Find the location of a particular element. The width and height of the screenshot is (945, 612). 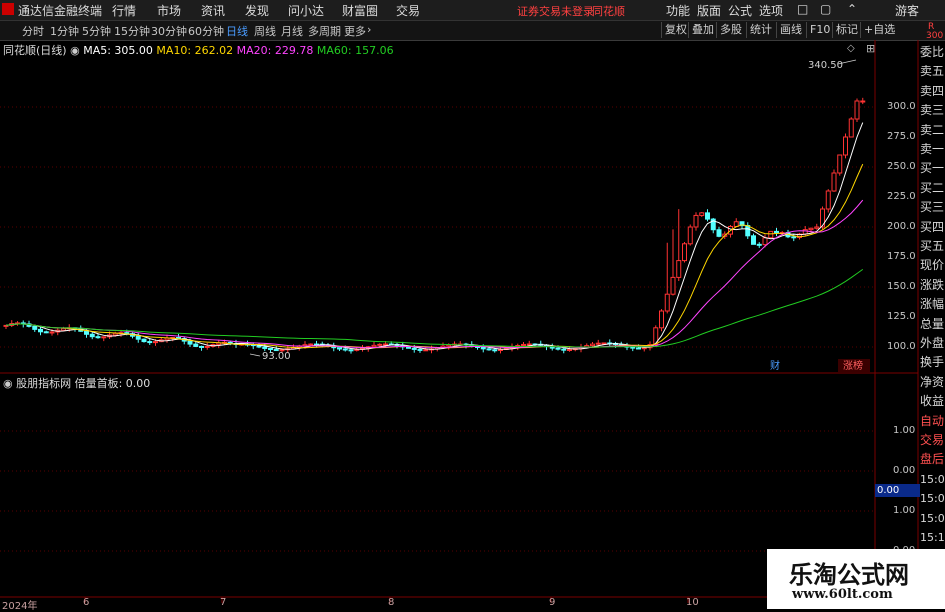

price-tick: 300.0 is located at coordinates (901, 106).